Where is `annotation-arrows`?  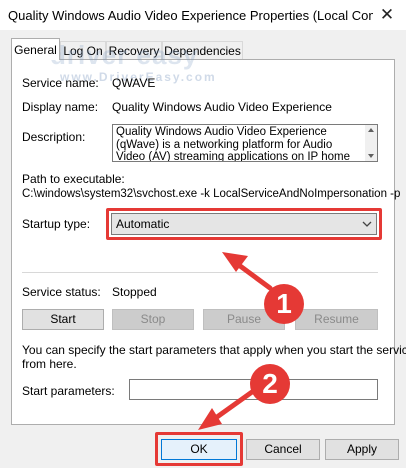 annotation-arrows is located at coordinates (235, 341).